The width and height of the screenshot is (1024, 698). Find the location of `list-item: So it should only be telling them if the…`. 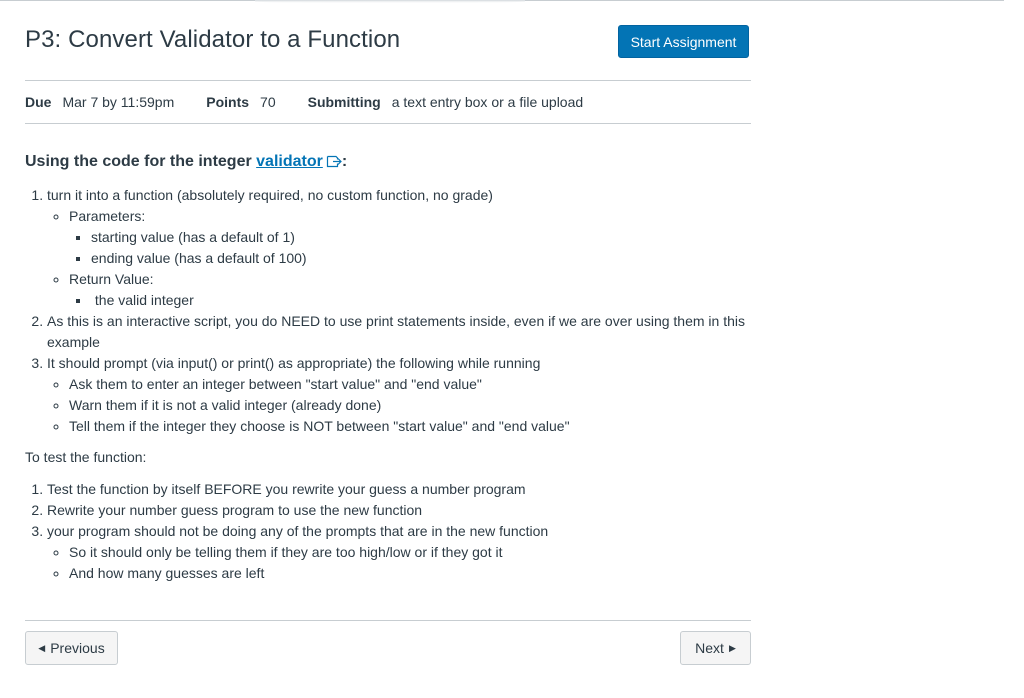

list-item: So it should only be telling them if the… is located at coordinates (410, 552).